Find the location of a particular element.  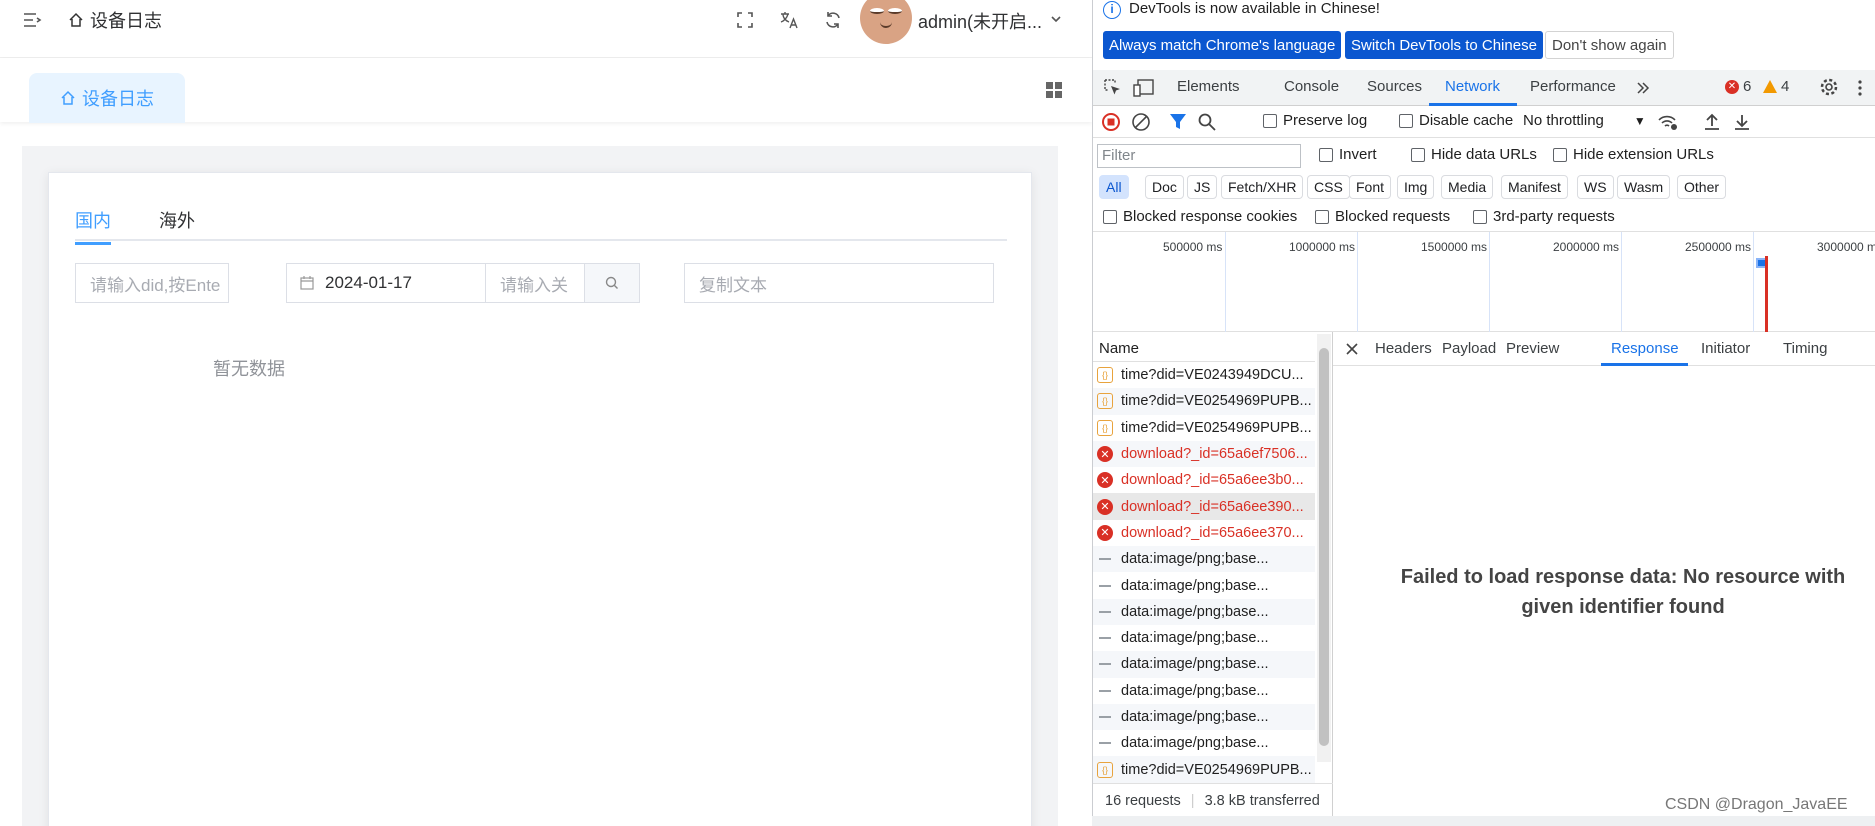

dont-show-again-button: Don't show again is located at coordinates (1609, 45).